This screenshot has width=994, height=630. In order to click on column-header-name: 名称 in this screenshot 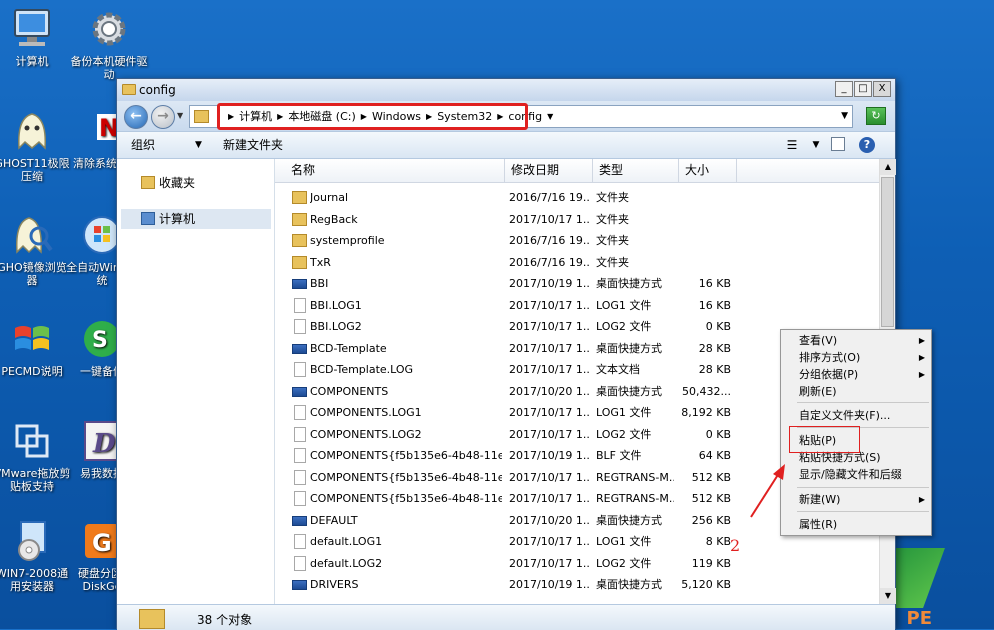, I will do `click(390, 170)`.